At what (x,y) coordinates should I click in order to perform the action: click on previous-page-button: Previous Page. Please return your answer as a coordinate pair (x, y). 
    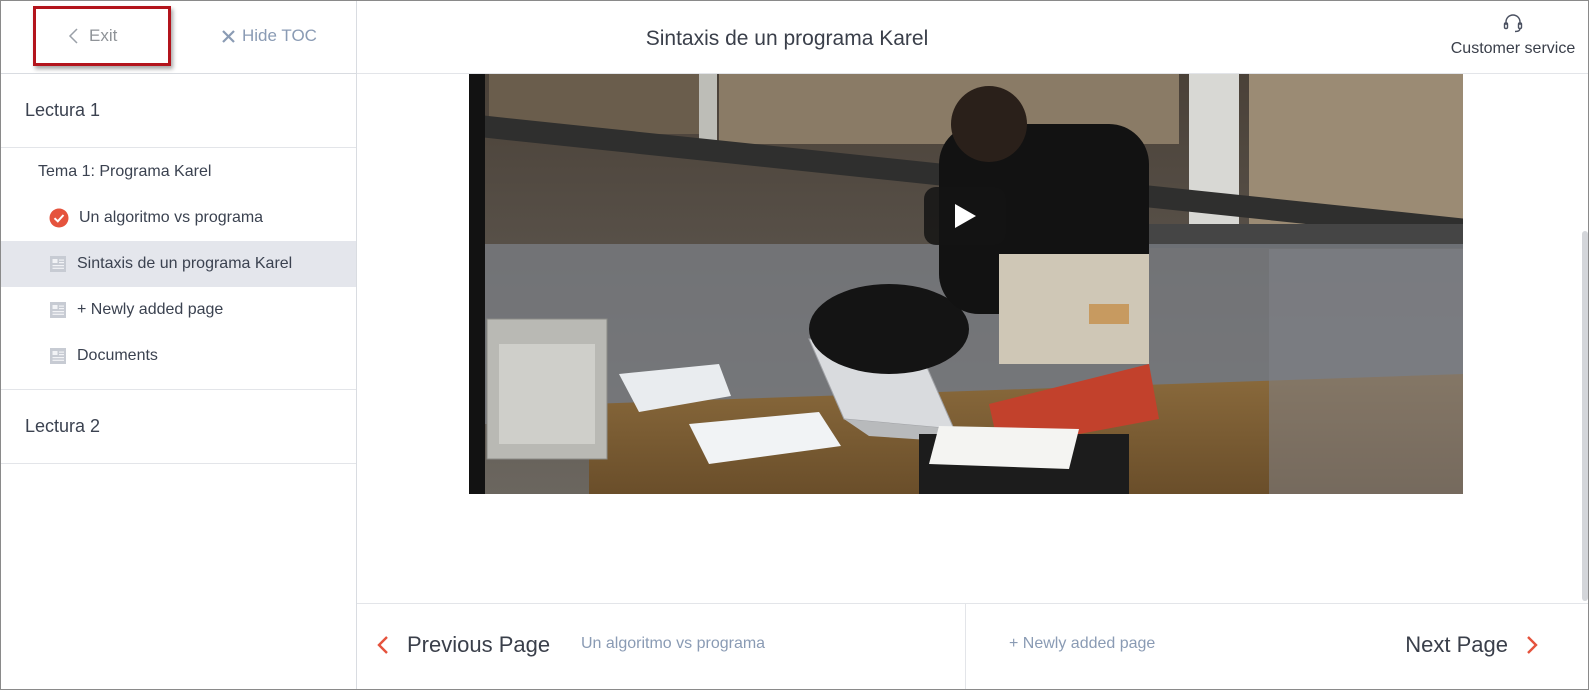
    Looking at the image, I should click on (463, 645).